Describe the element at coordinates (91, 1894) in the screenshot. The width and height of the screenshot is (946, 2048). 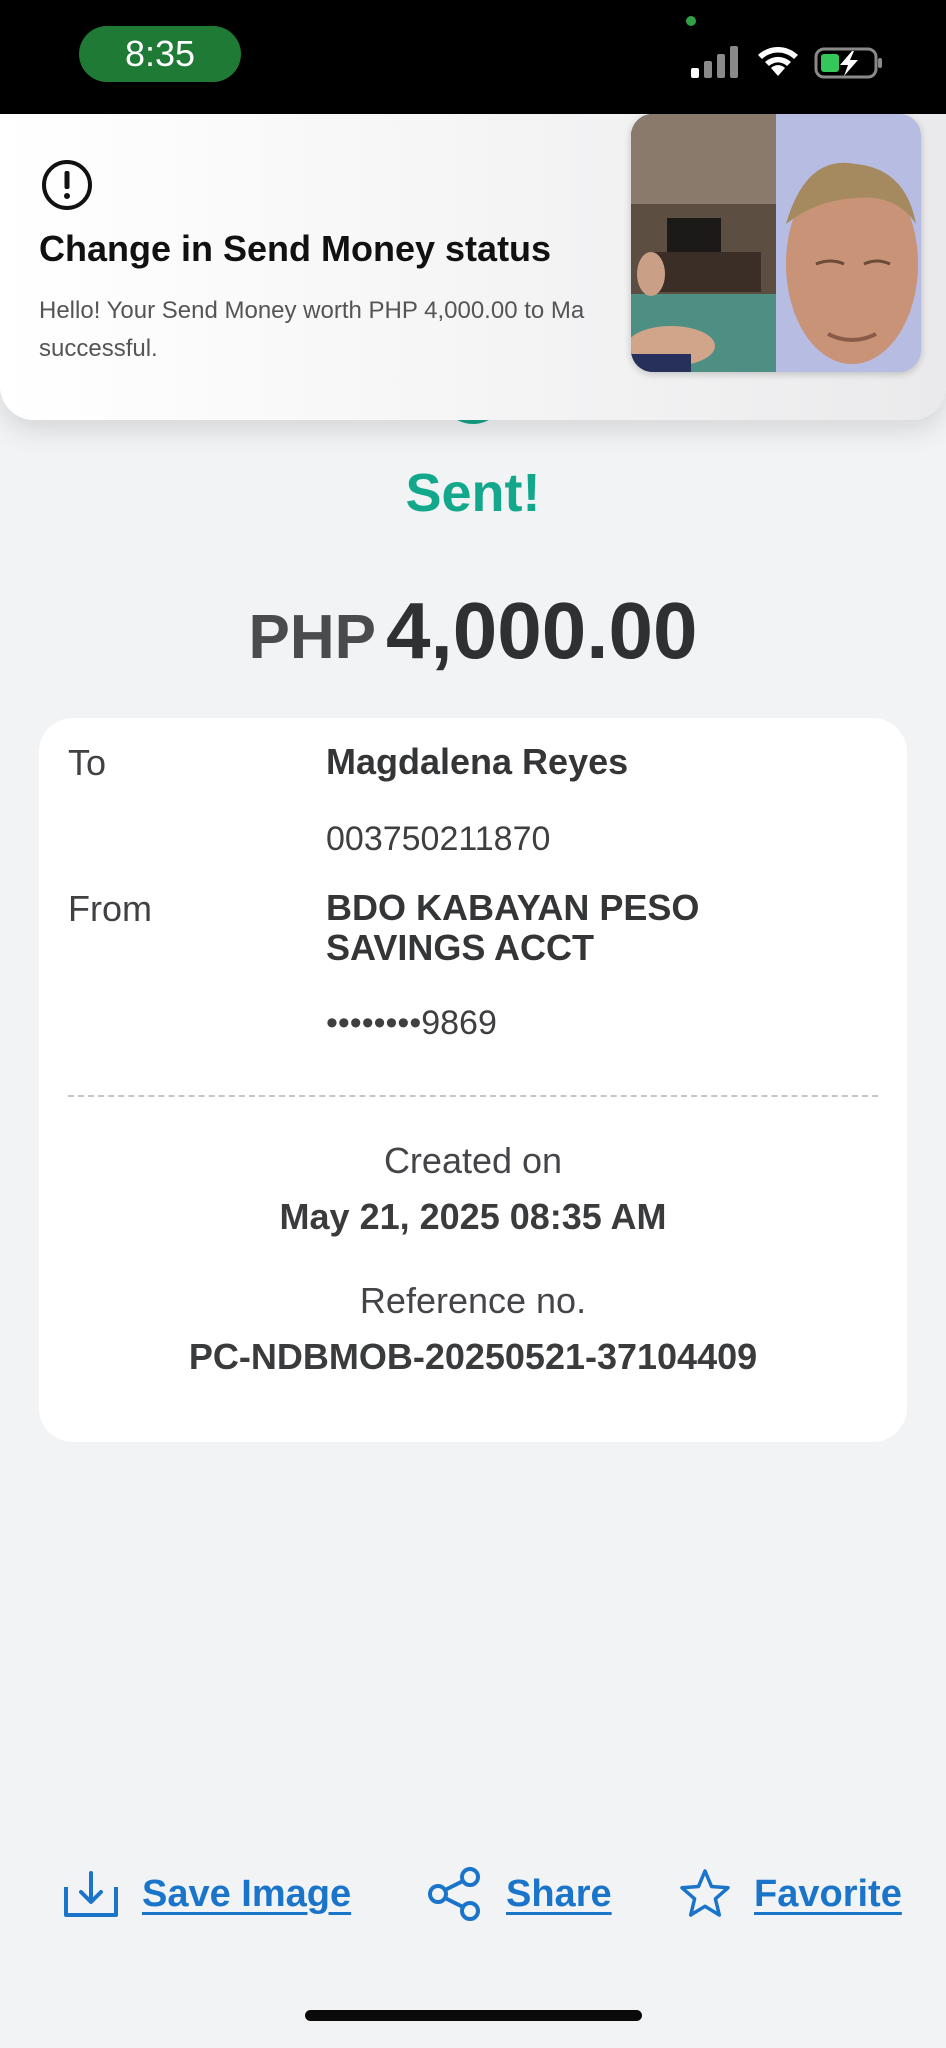
I see `download-icon` at that location.